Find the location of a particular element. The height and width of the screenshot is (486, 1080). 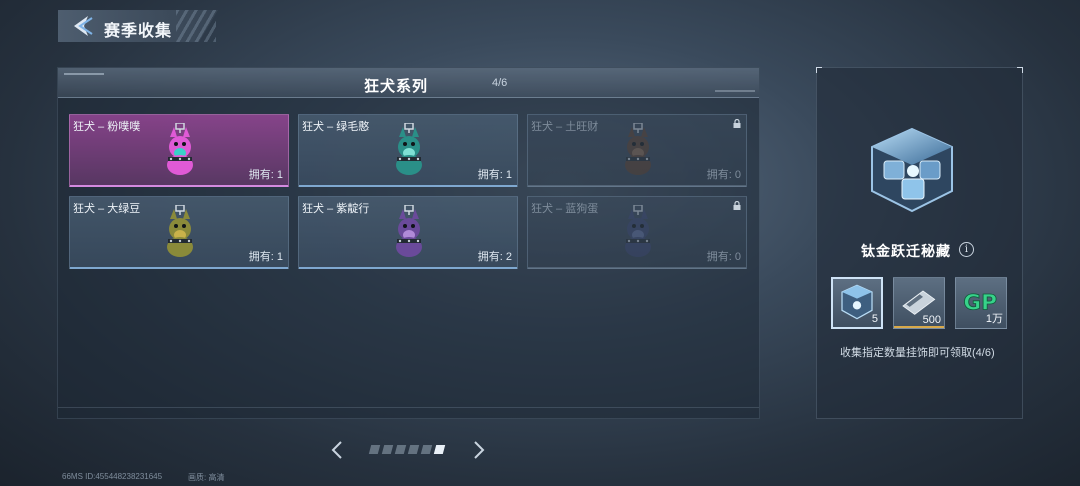

collection-card: 狂犬 – 土旺财拥有: 0 is located at coordinates (637, 150).